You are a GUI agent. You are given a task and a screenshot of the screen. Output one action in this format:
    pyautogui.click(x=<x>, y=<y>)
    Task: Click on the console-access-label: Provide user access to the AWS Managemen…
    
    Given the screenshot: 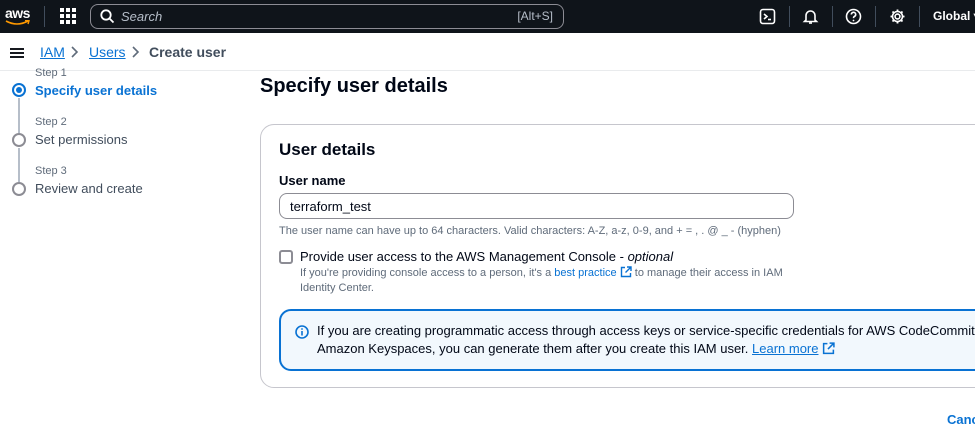 What is the action you would take?
    pyautogui.click(x=486, y=256)
    